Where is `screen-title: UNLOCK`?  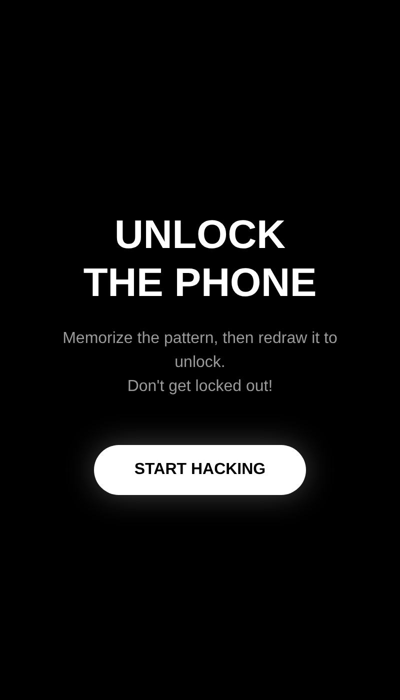
screen-title: UNLOCK is located at coordinates (200, 235).